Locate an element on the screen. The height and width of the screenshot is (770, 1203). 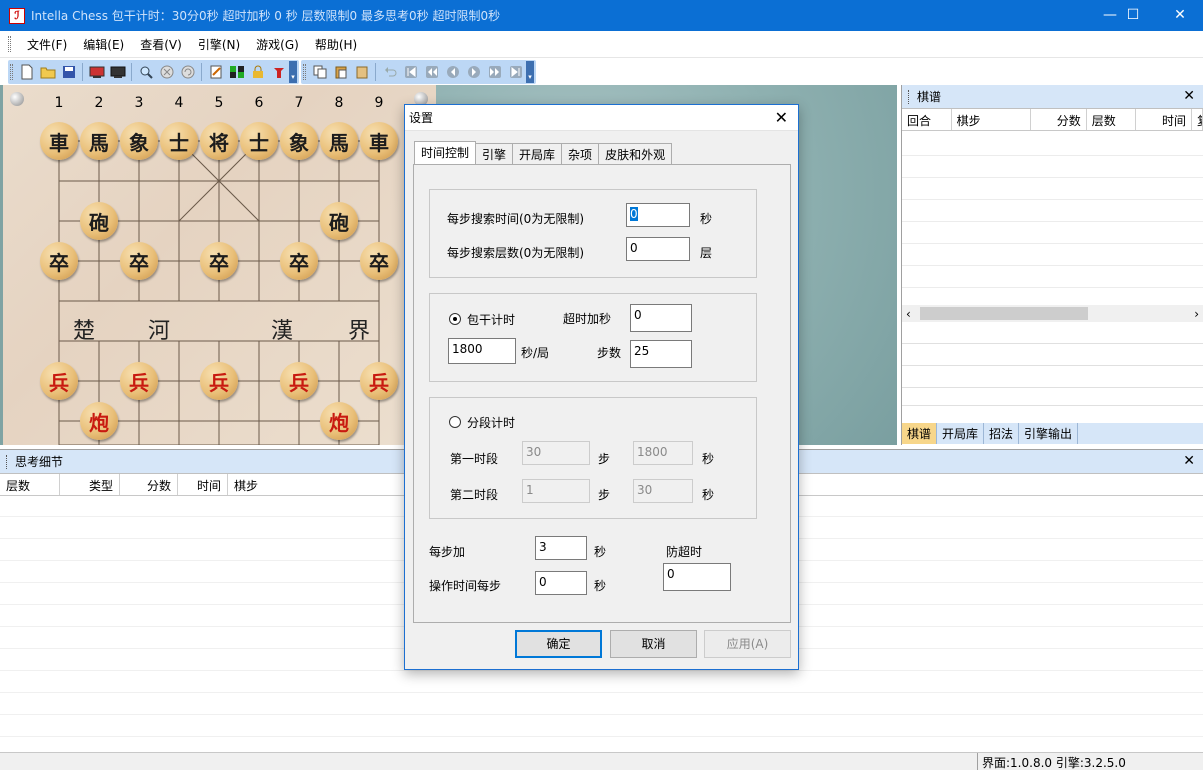
tab-engine-output: 引擎输出 is located at coordinates (1049, 433).